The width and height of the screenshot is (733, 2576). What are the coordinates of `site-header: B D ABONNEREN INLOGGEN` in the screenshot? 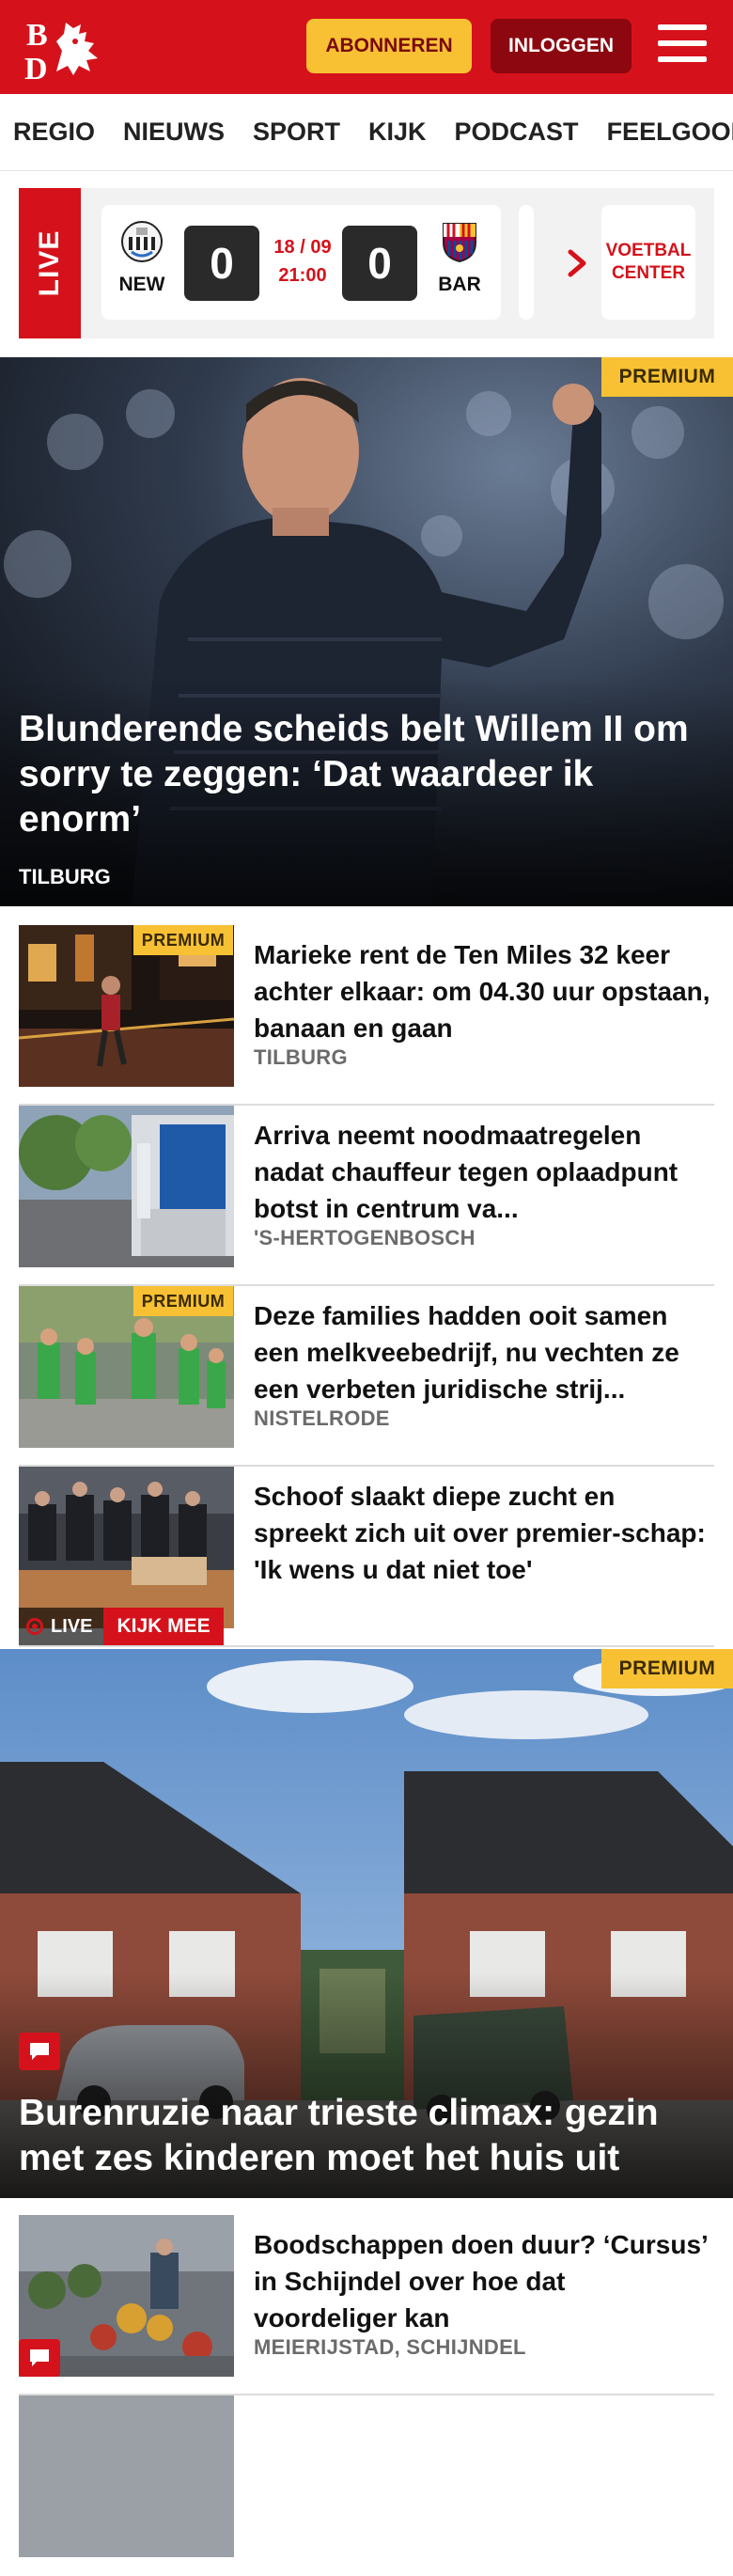 It's located at (366, 47).